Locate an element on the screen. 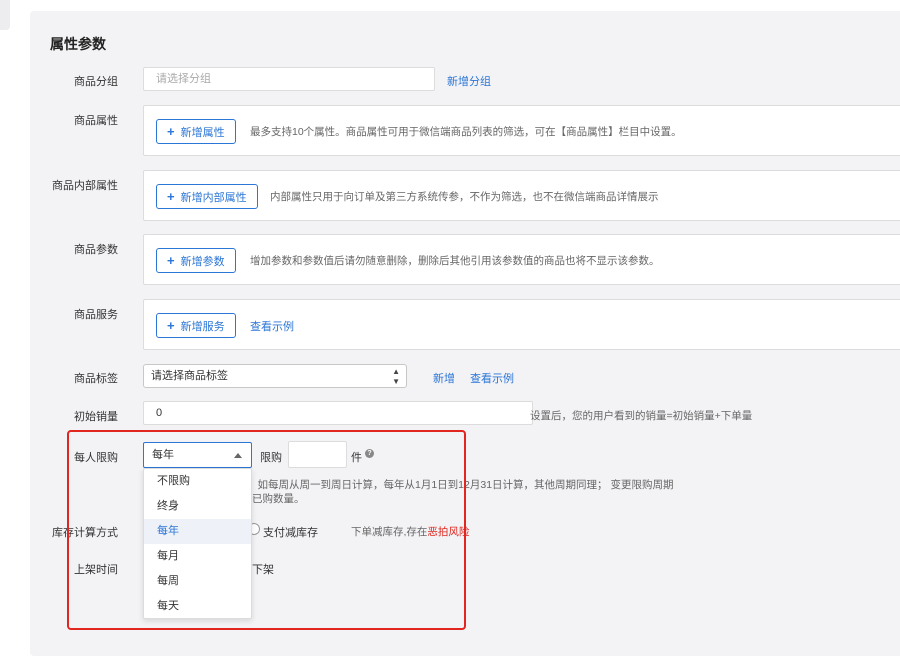 The height and width of the screenshot is (660, 900). internal-attributes-label: 商品内部属性 is located at coordinates (85, 186).